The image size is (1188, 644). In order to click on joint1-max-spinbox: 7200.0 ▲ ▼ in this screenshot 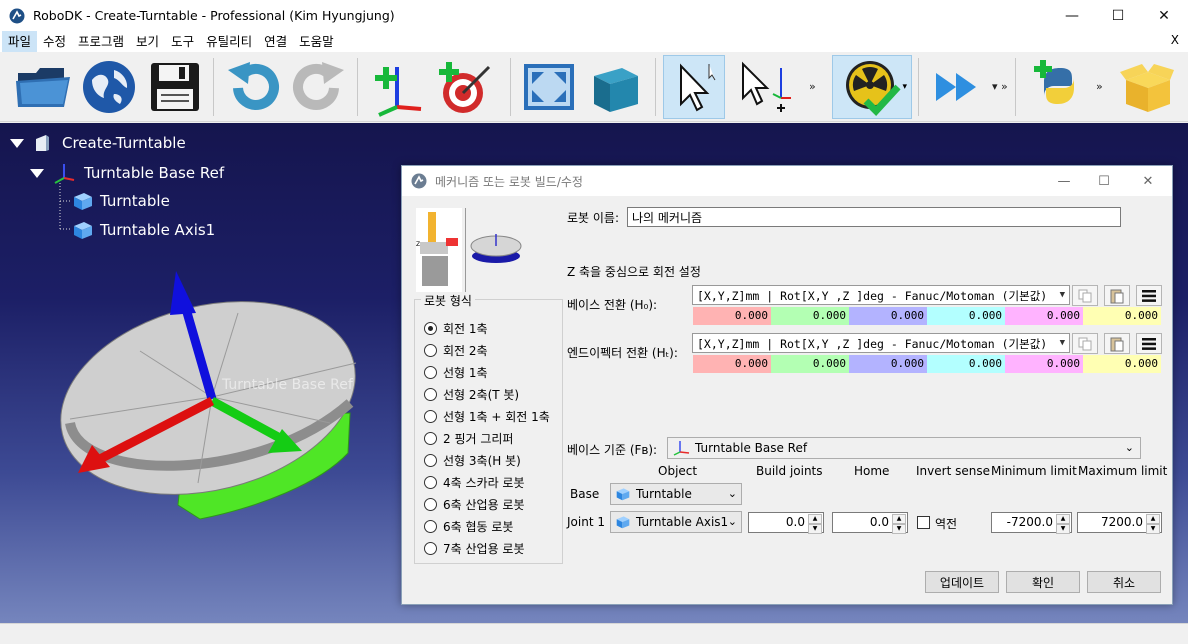, I will do `click(1119, 523)`.